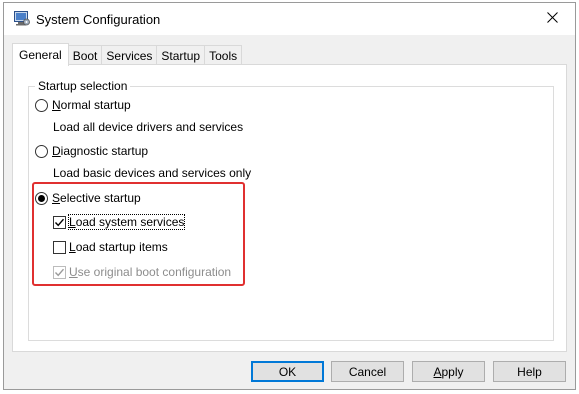 The width and height of the screenshot is (579, 394). I want to click on normal-startup-description: Load all device drivers and services, so click(148, 127).